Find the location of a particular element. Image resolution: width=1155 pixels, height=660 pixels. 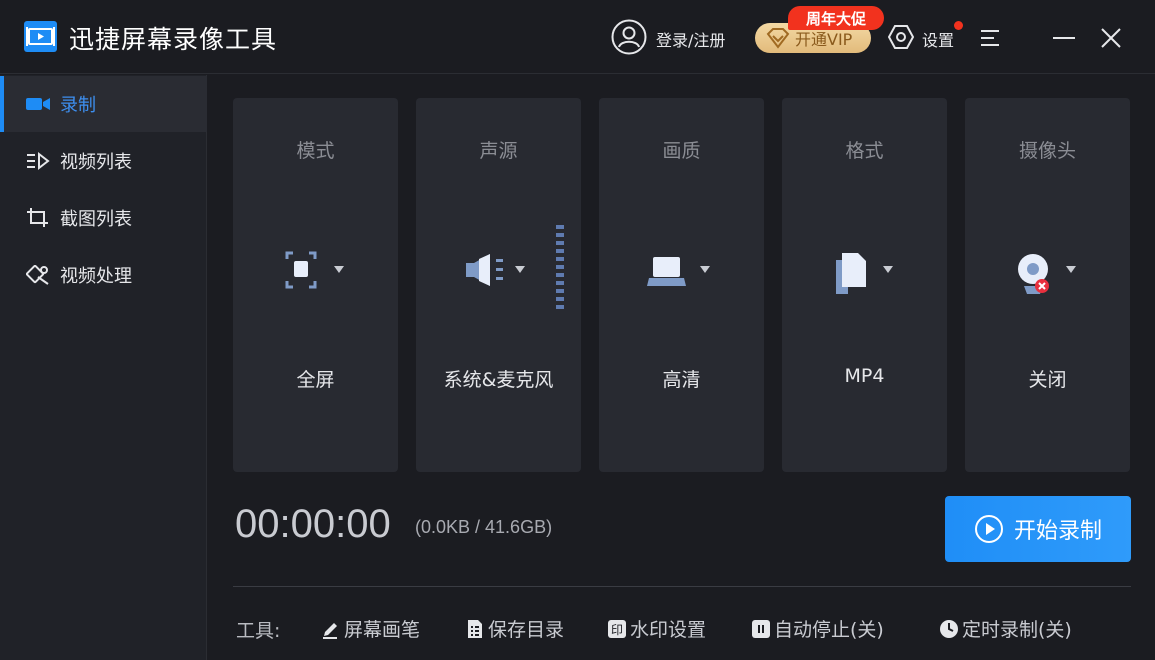

card-value: 关闭 is located at coordinates (1047, 380).